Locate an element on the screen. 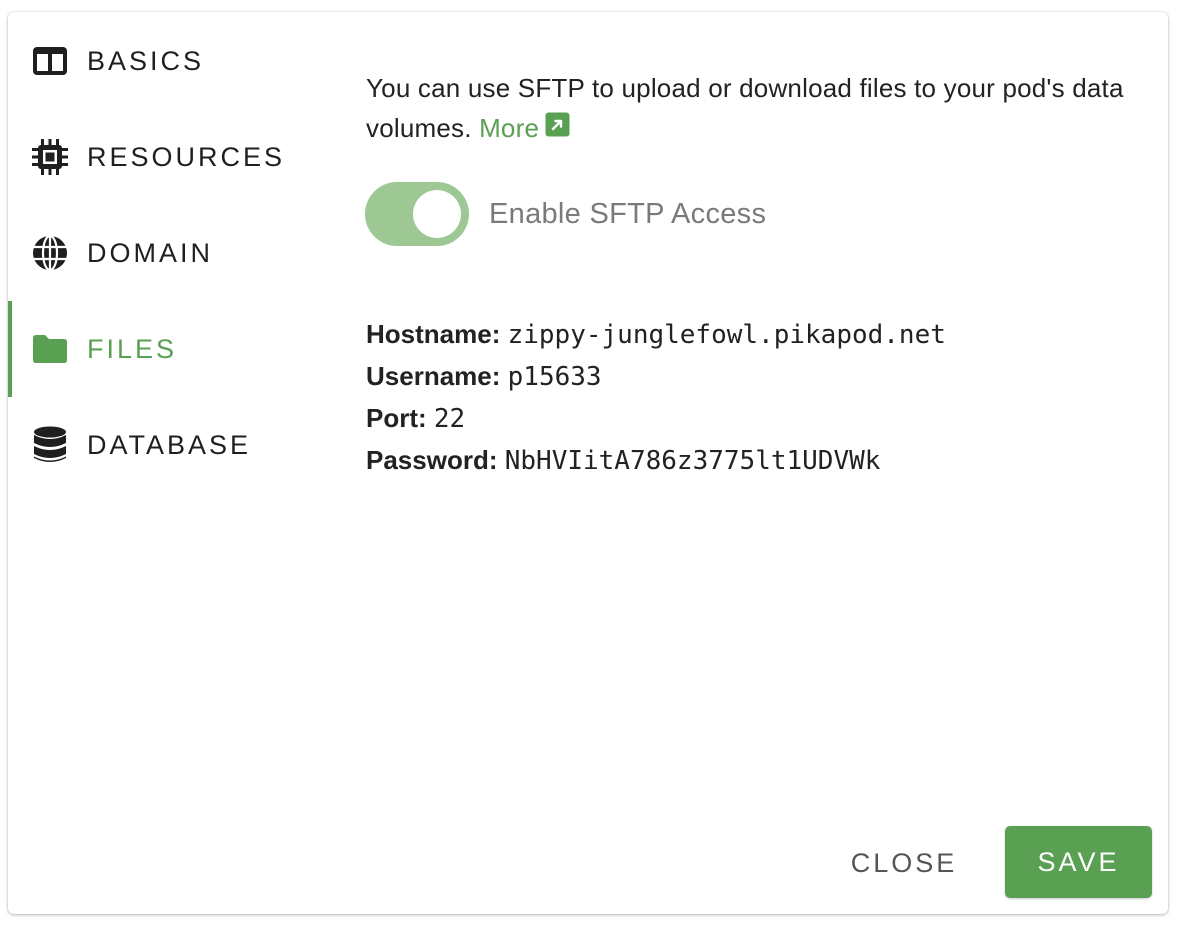 Image resolution: width=1180 pixels, height=926 pixels. database-icon is located at coordinates (50, 445).